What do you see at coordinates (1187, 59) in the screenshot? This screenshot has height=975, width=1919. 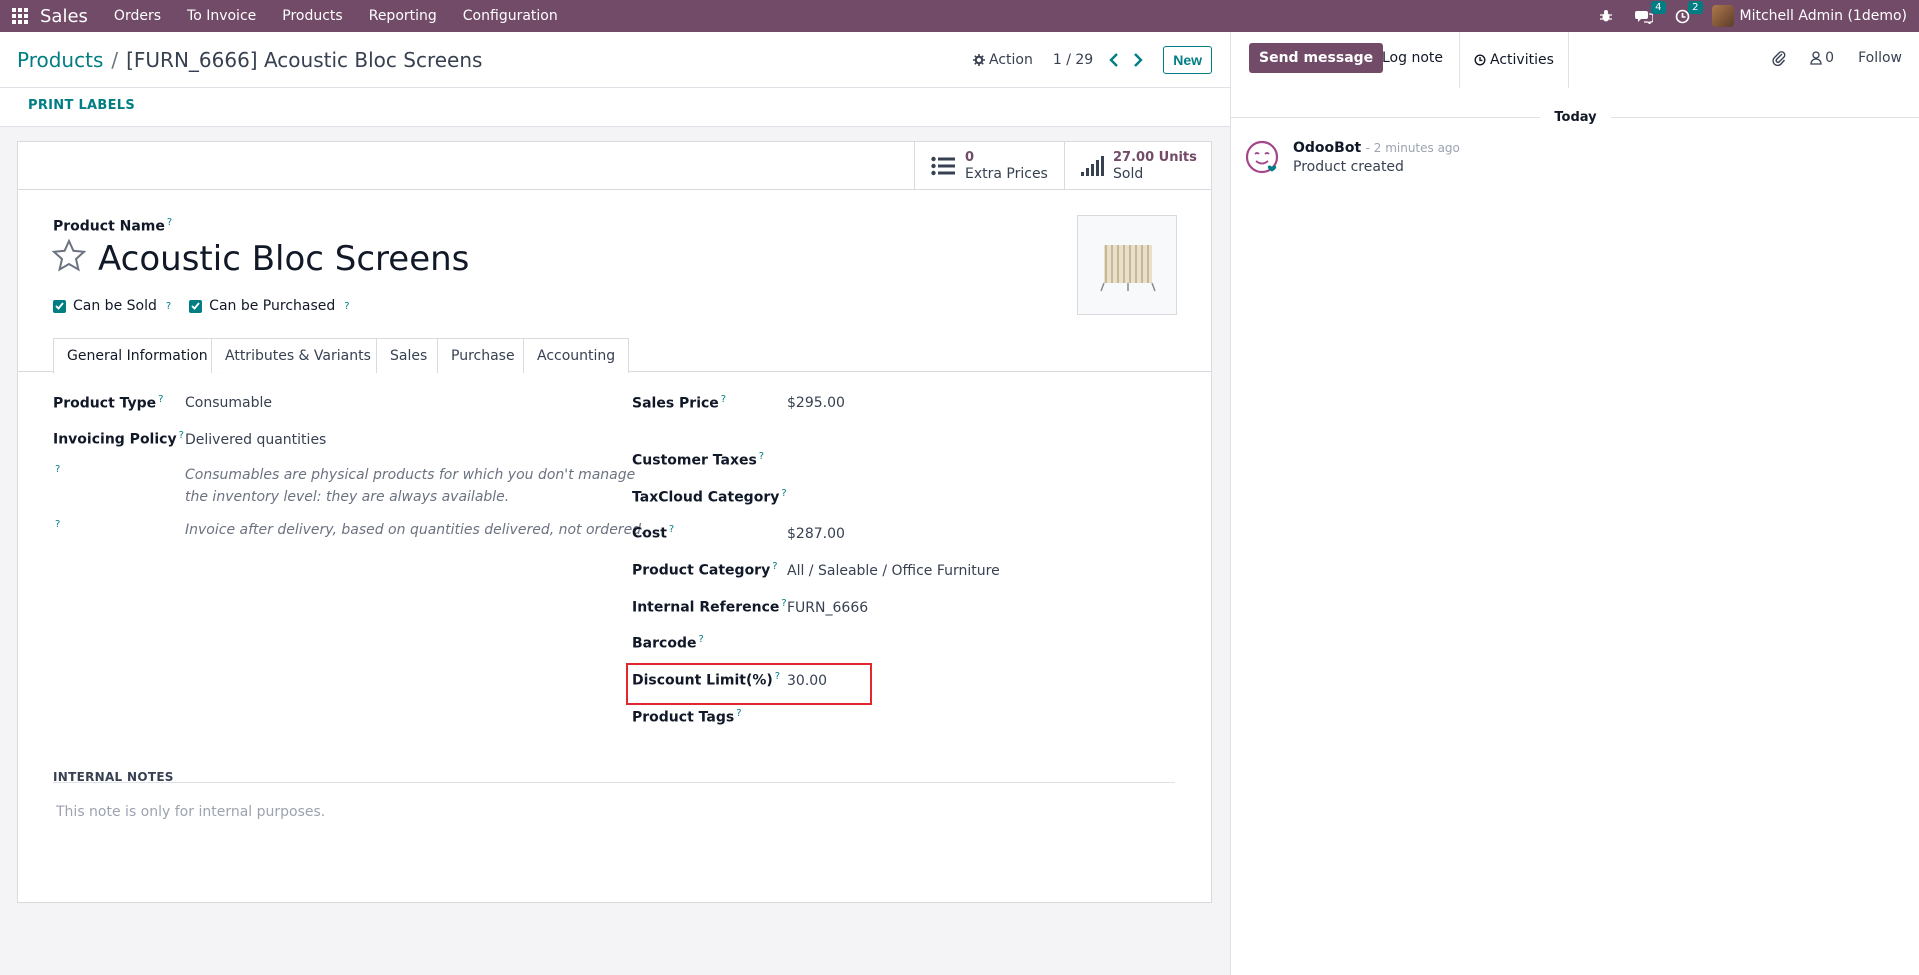 I see `new-button: New` at bounding box center [1187, 59].